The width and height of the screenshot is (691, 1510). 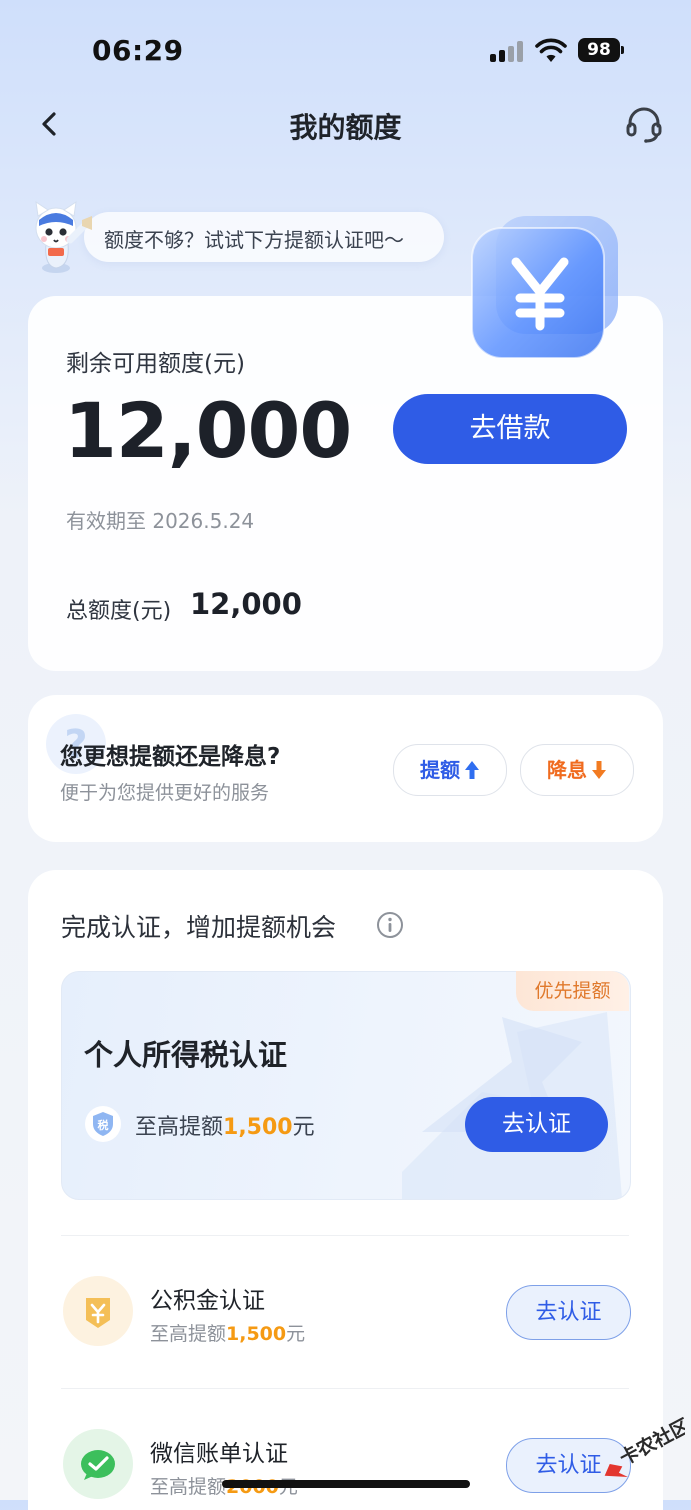 What do you see at coordinates (572, 991) in the screenshot?
I see `priority-badge: 优先提额` at bounding box center [572, 991].